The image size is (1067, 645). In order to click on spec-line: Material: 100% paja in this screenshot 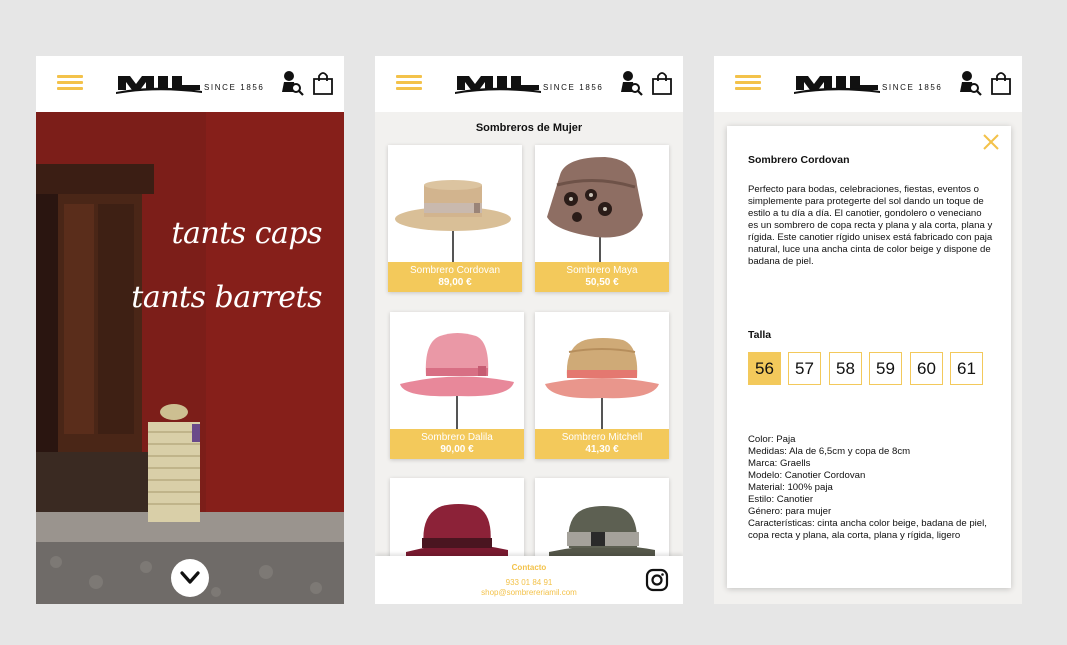, I will do `click(790, 487)`.